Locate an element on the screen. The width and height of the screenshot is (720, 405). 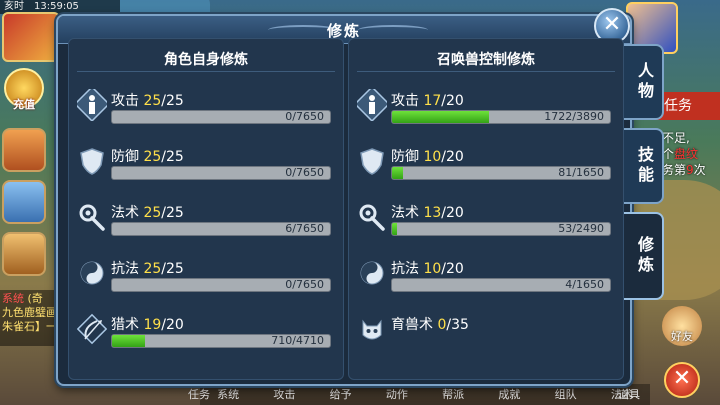
menu-attack: 攻击 is located at coordinates (284, 394).